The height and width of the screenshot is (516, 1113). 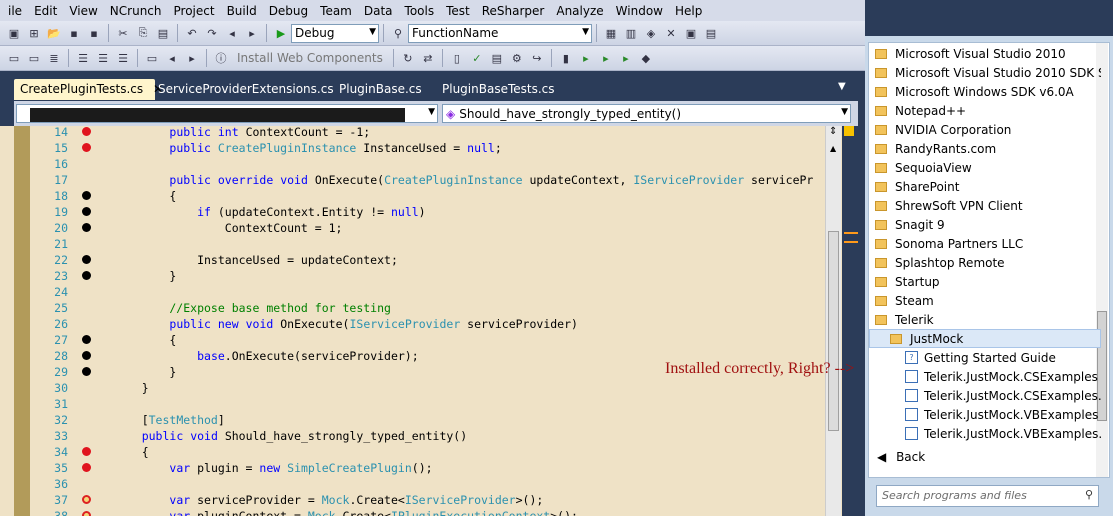 I want to click on tab-create-plugin-tests: CreatePluginTests.cs ✕, so click(x=88, y=89).